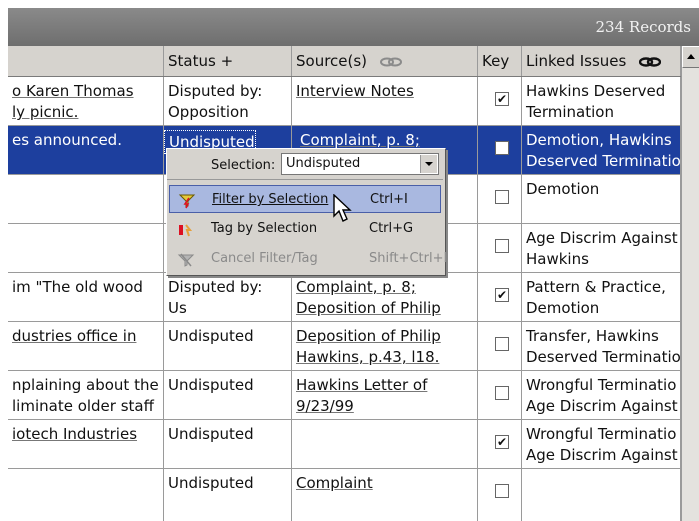 Image resolution: width=699 pixels, height=521 pixels. Describe the element at coordinates (305, 179) in the screenshot. I see `menu-separator` at that location.